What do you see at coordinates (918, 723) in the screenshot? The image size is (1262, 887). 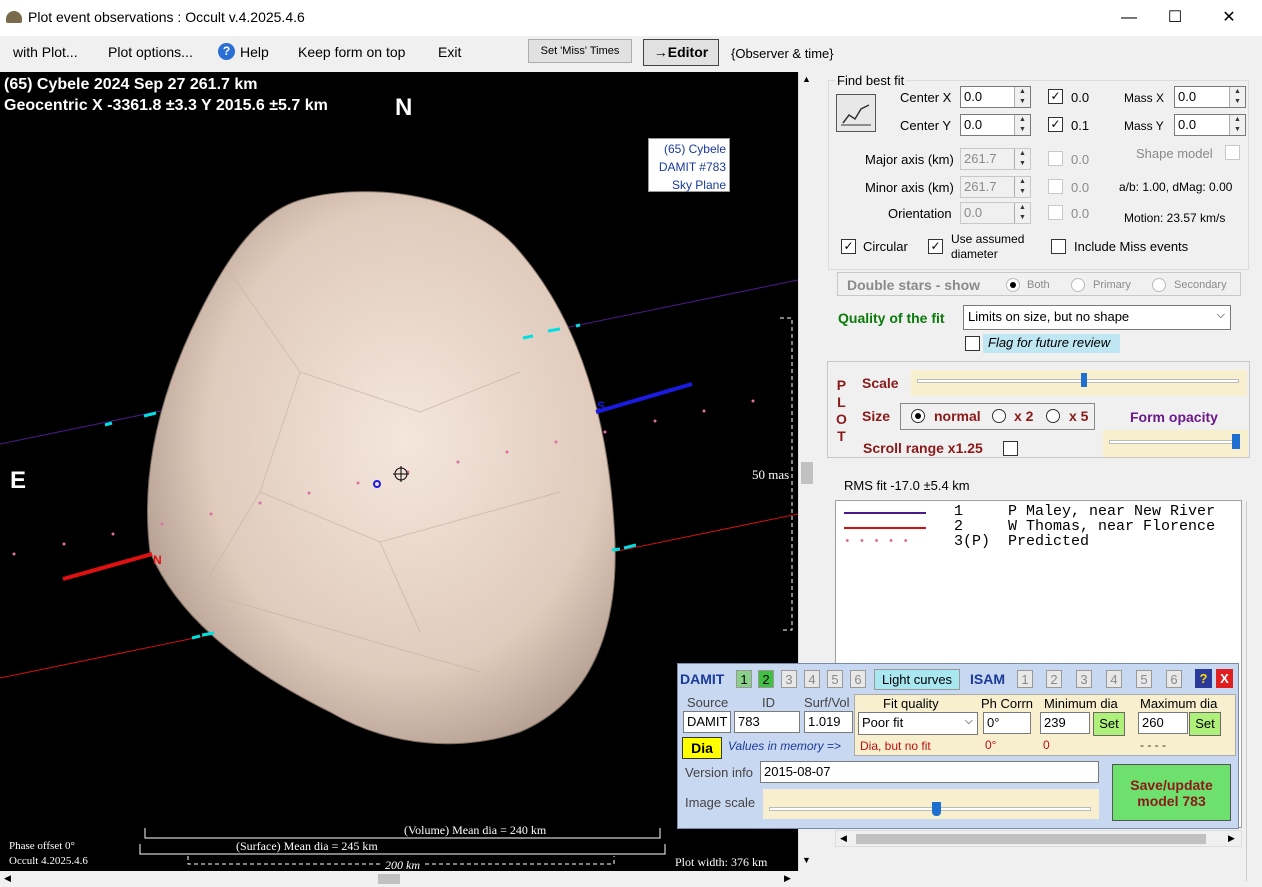 I see `fit-quality-select: Poor fit ⌵` at bounding box center [918, 723].